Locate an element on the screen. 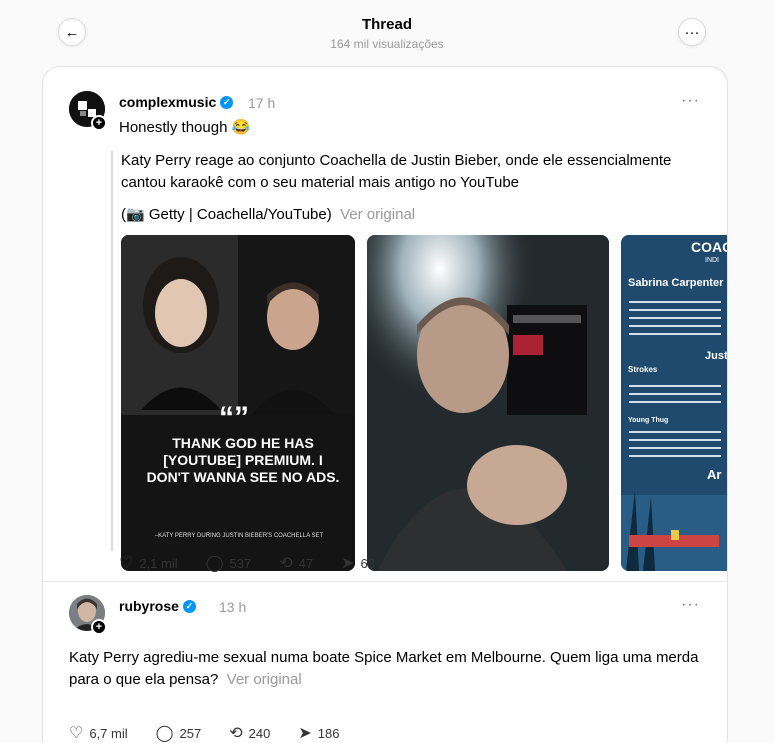 This screenshot has width=774, height=743. post-text: Honestly though 😂 is located at coordinates (185, 127).